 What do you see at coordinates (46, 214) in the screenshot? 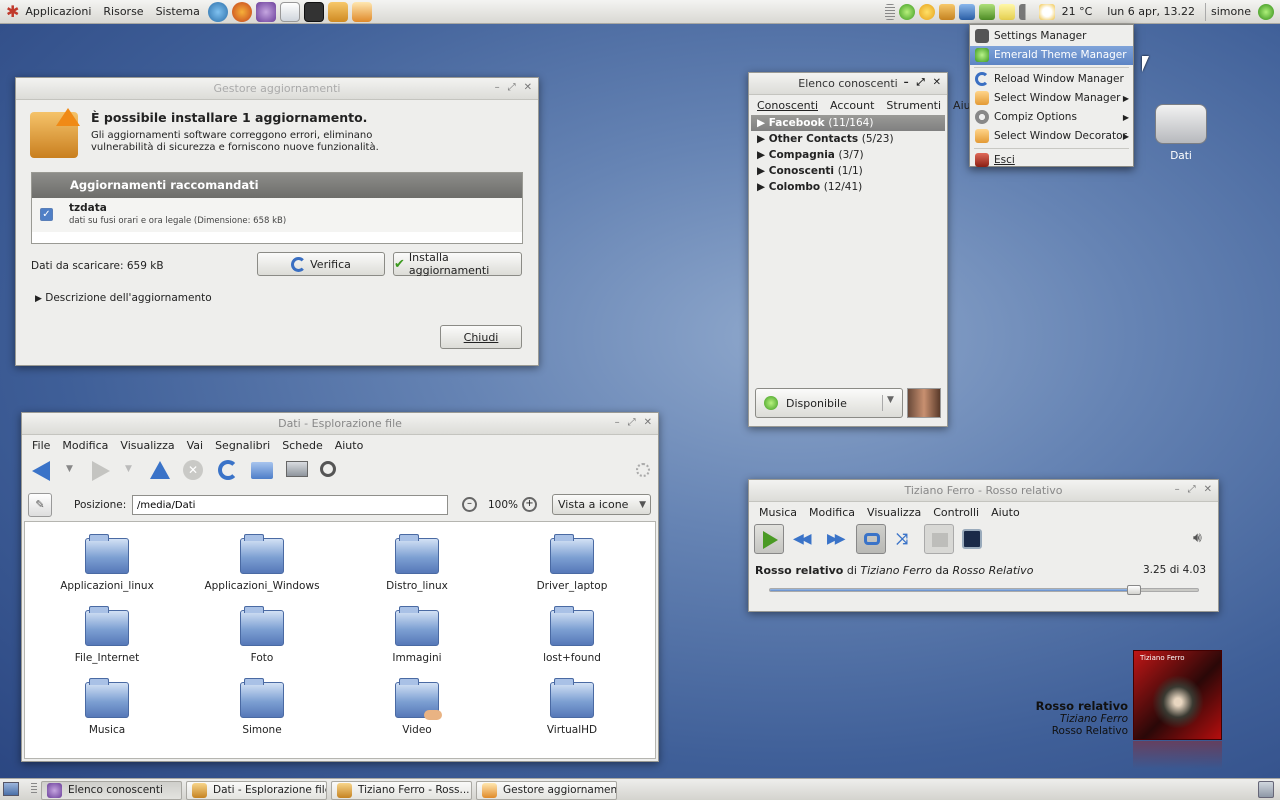
I see `update-checkbox: ✓` at bounding box center [46, 214].